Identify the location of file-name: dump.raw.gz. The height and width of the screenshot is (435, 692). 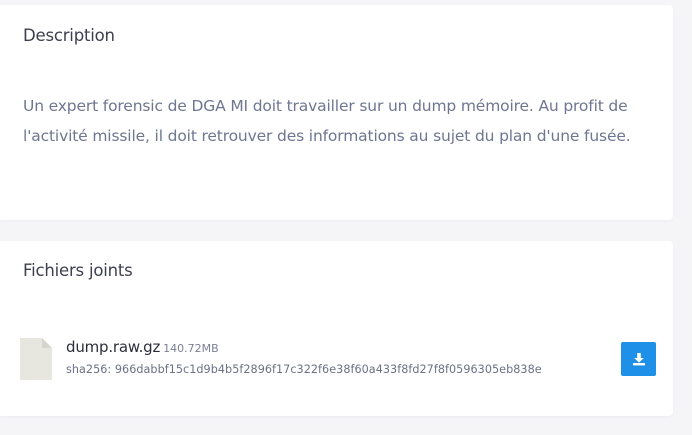
(113, 347).